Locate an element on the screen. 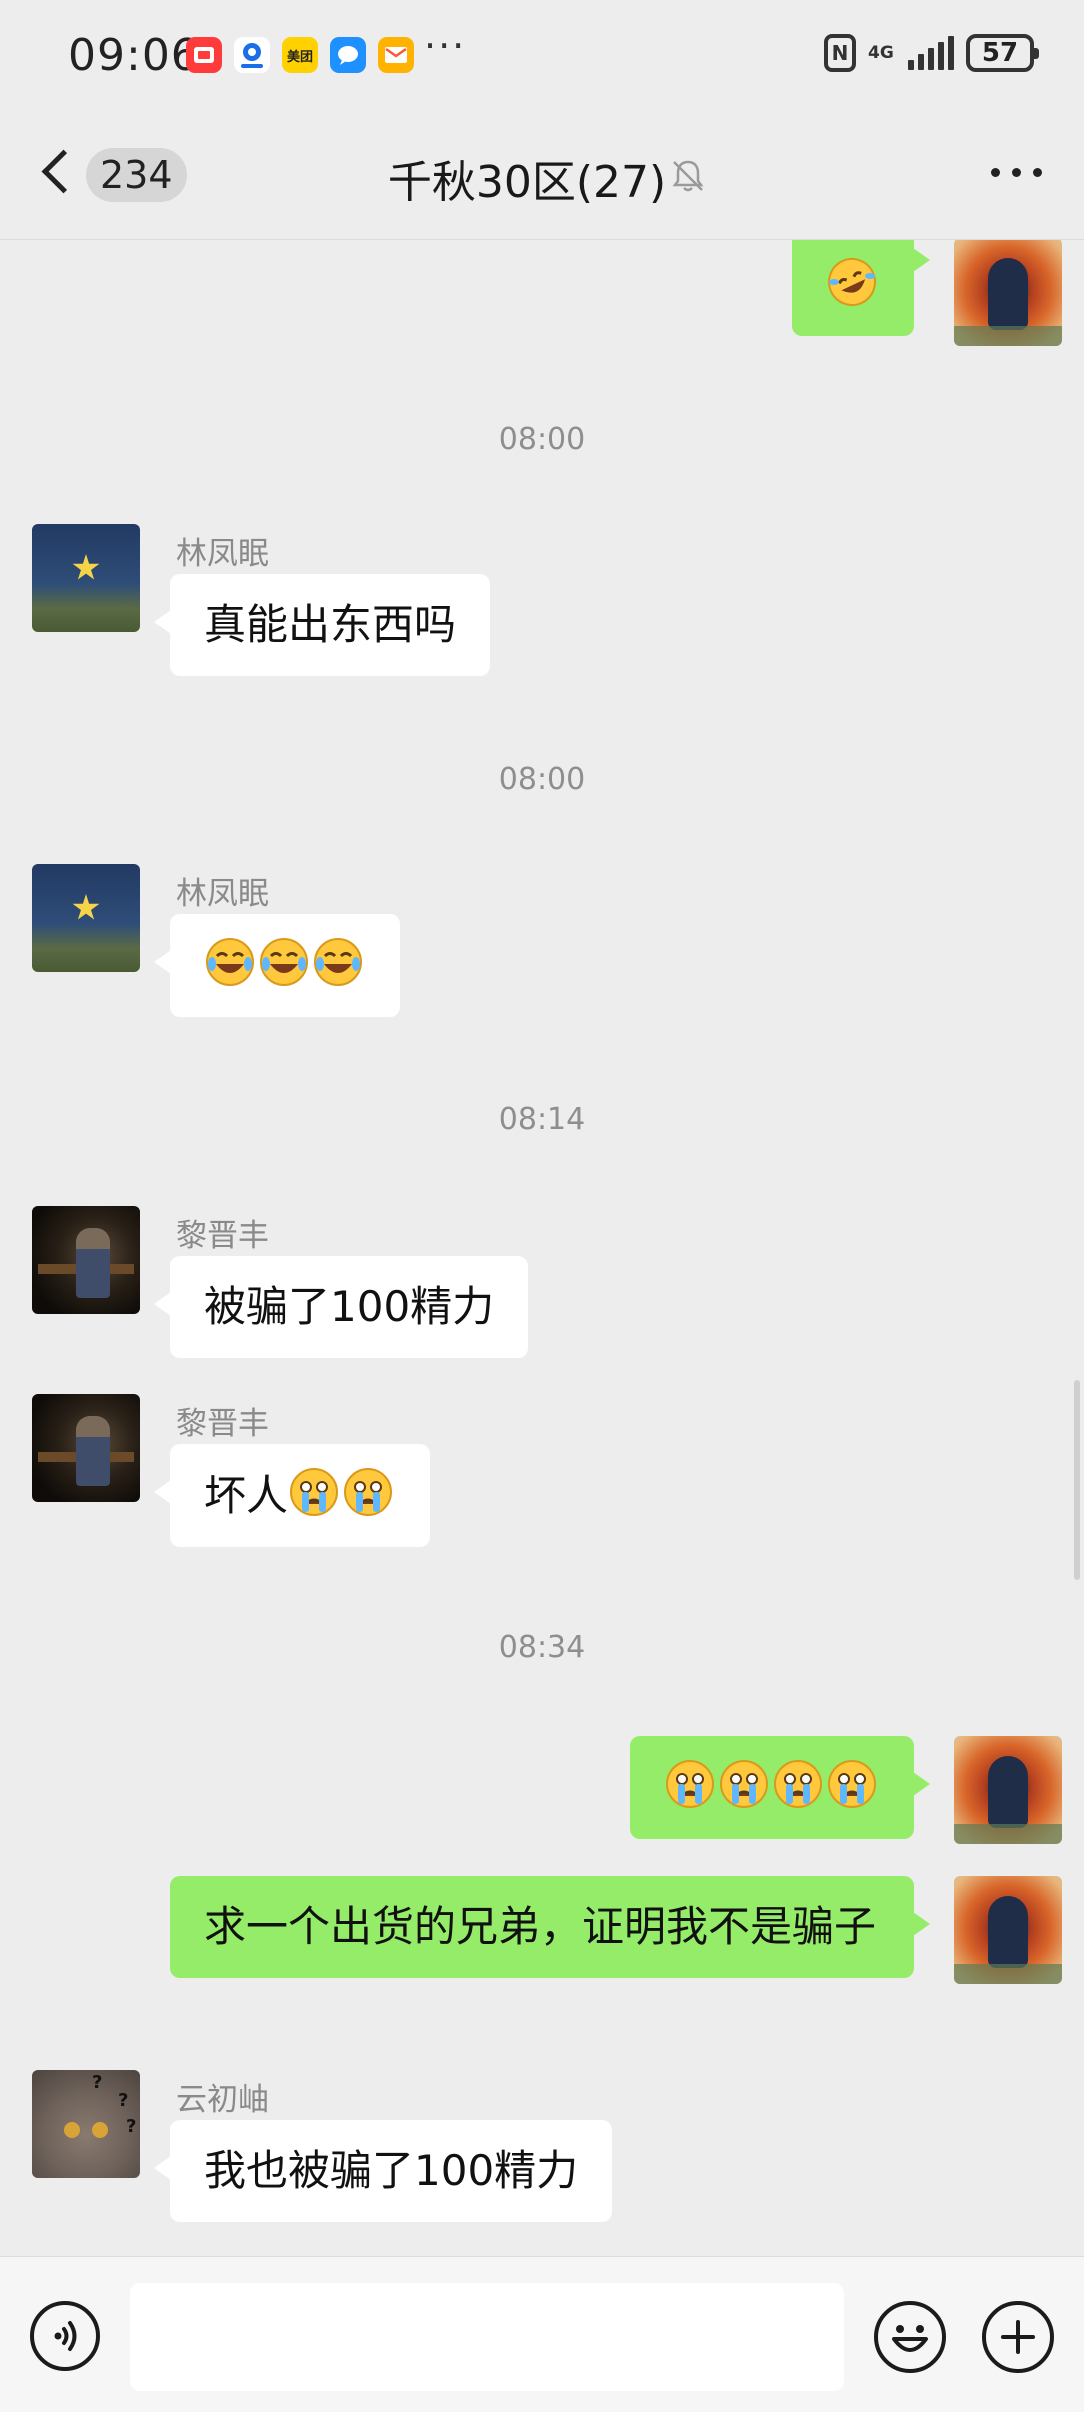  voice-icon is located at coordinates (65, 2336).